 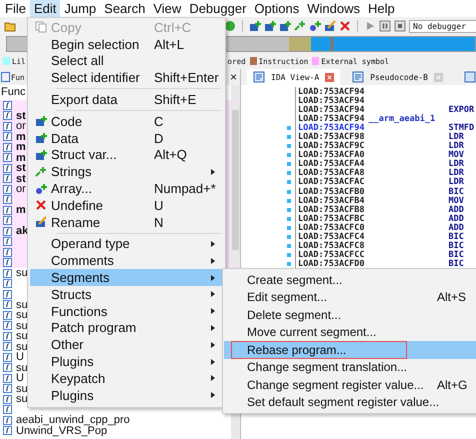 What do you see at coordinates (126, 345) in the screenshot?
I see `menu-item: Other` at bounding box center [126, 345].